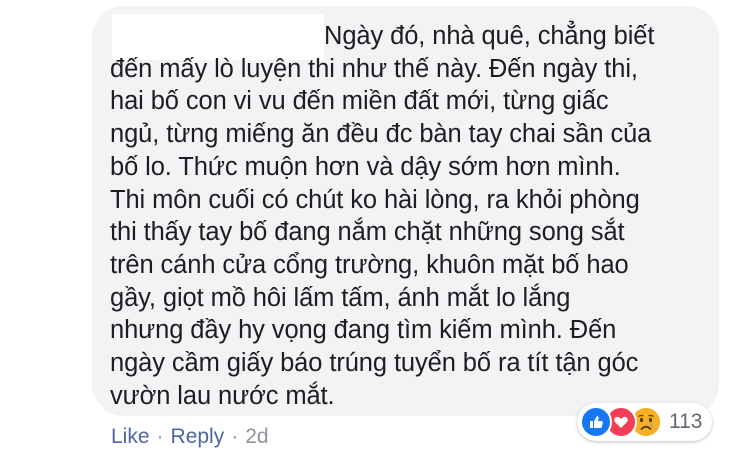  Describe the element at coordinates (645, 422) in the screenshot. I see `reactions-summary: 113` at that location.